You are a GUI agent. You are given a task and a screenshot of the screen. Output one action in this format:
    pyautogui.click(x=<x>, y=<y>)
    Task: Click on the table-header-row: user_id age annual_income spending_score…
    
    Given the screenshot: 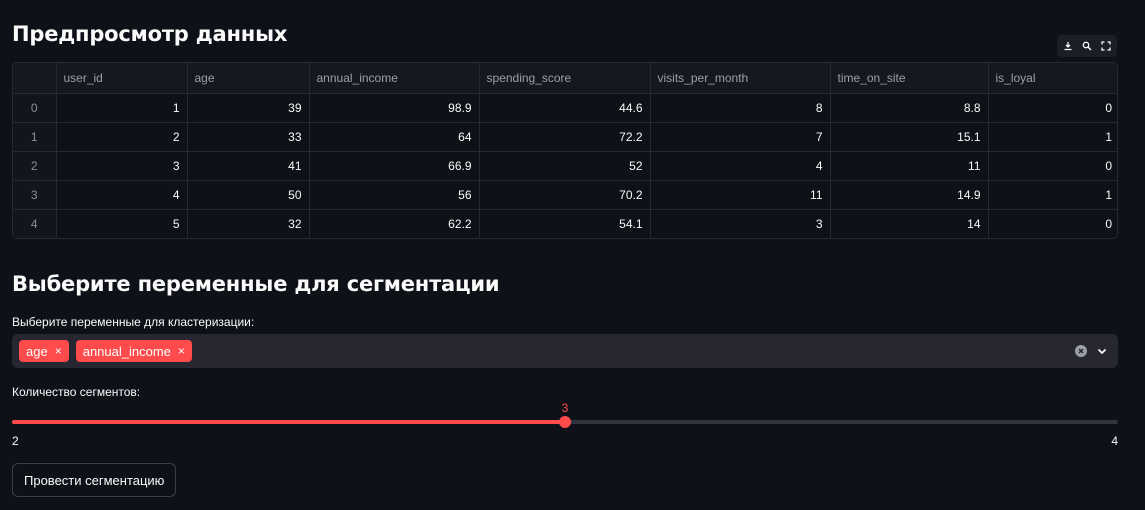 What is the action you would take?
    pyautogui.click(x=565, y=78)
    